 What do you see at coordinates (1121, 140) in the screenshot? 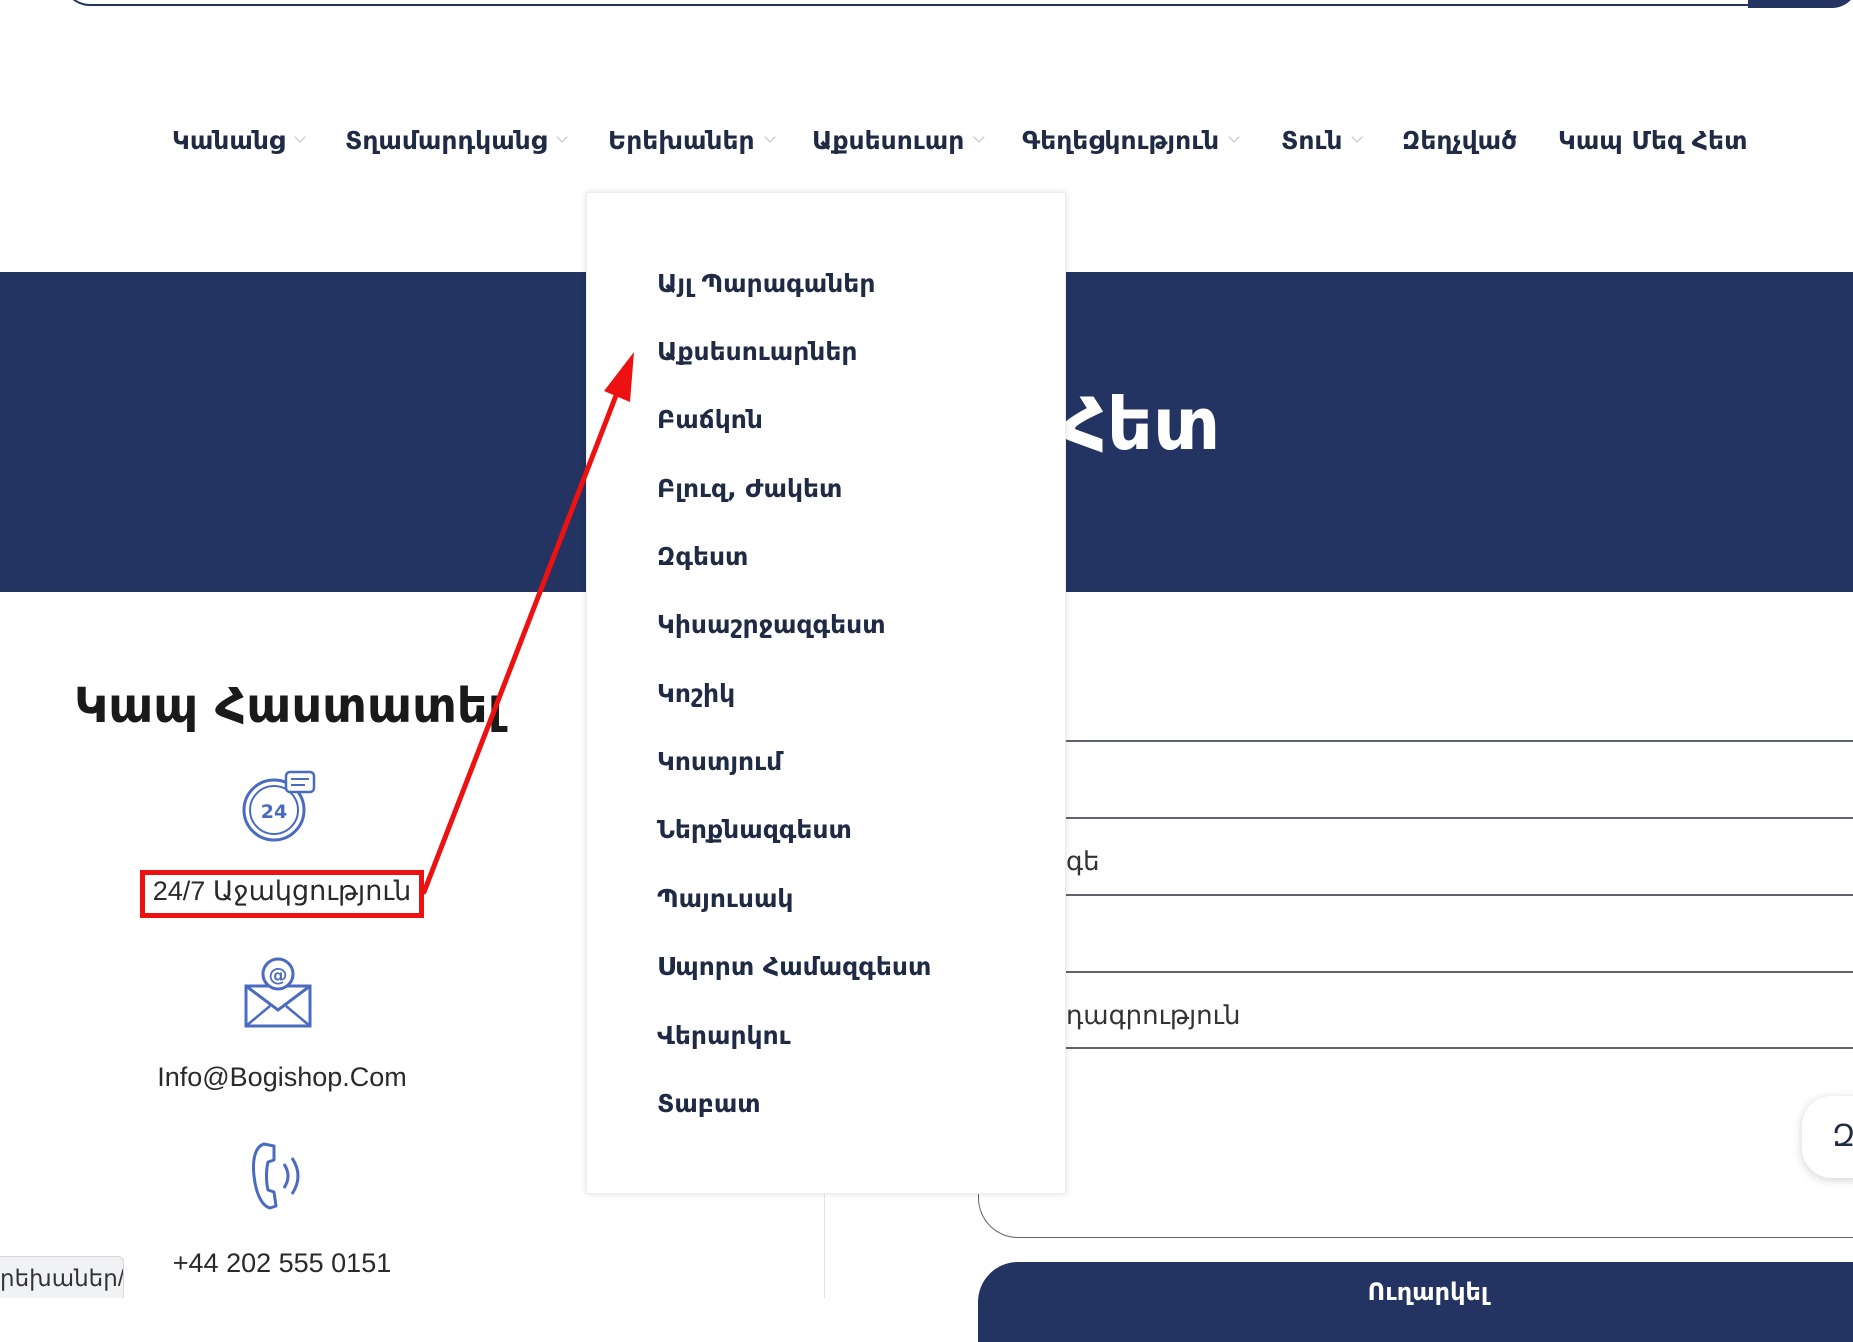
I see `nav-item-label: Գեղեցկություն` at bounding box center [1121, 140].